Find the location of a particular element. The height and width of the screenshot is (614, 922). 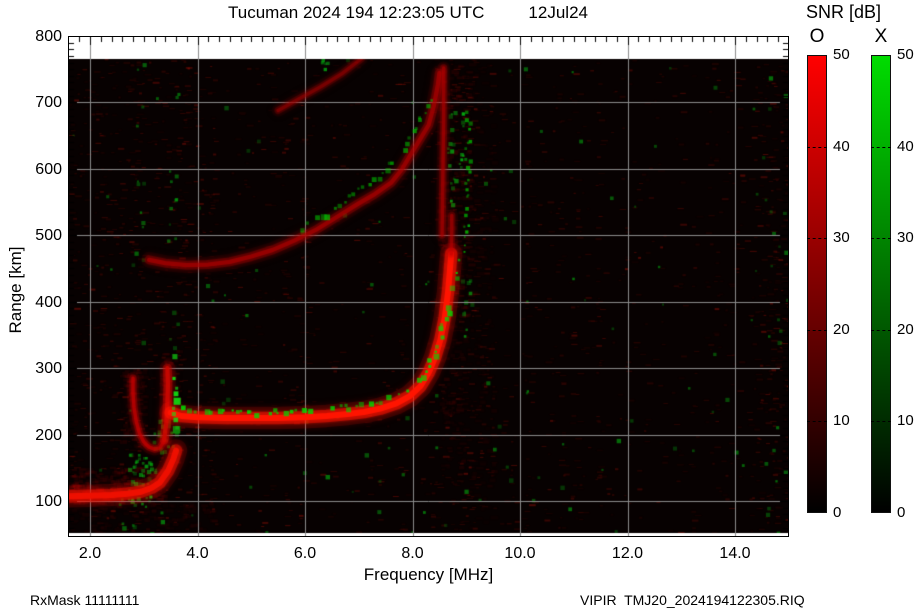

colorbar-o-tick-label: 10 is located at coordinates (841, 421).